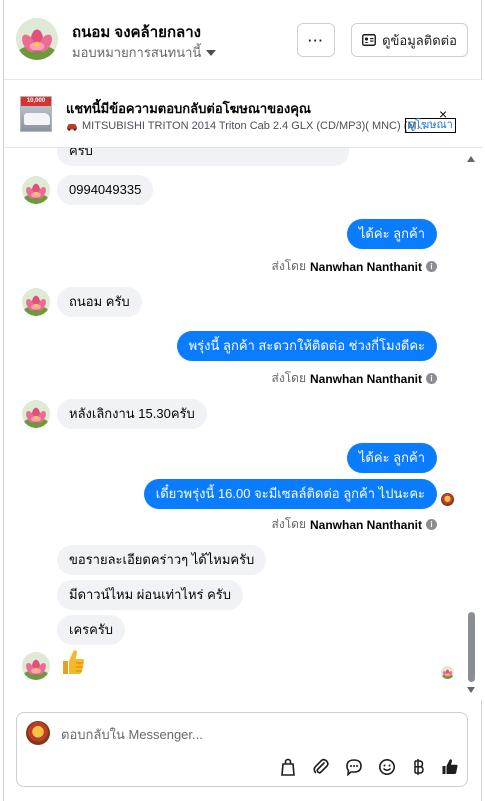 This screenshot has width=485, height=801. What do you see at coordinates (387, 767) in the screenshot?
I see `emoji-icon` at bounding box center [387, 767].